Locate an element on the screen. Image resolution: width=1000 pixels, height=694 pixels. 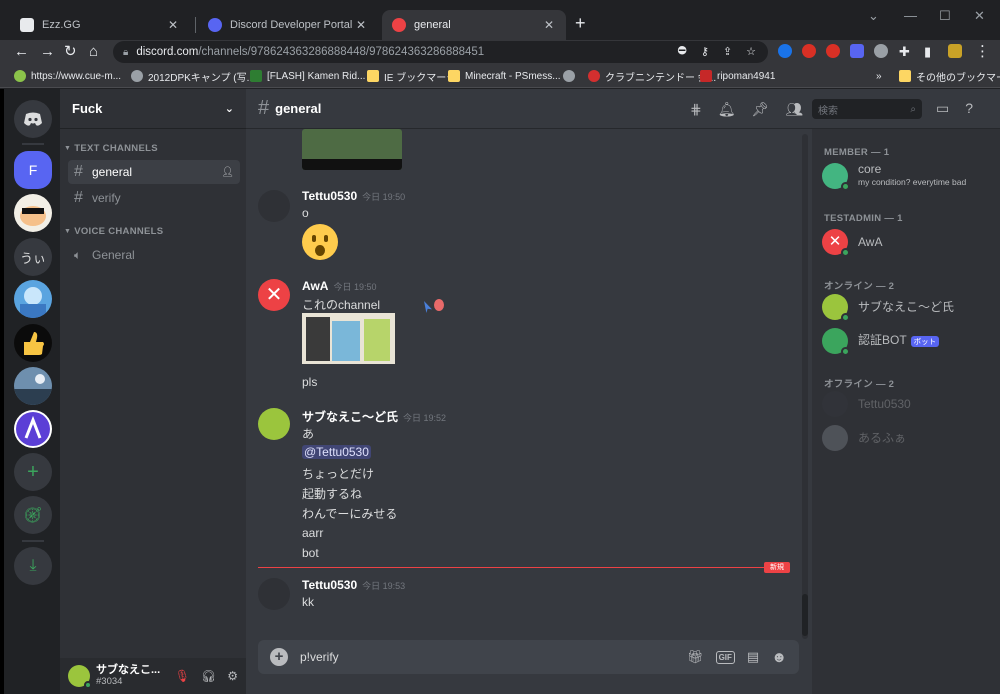
message-author: Tettu0530 今日 19:50 is located at coordinates (353, 196).